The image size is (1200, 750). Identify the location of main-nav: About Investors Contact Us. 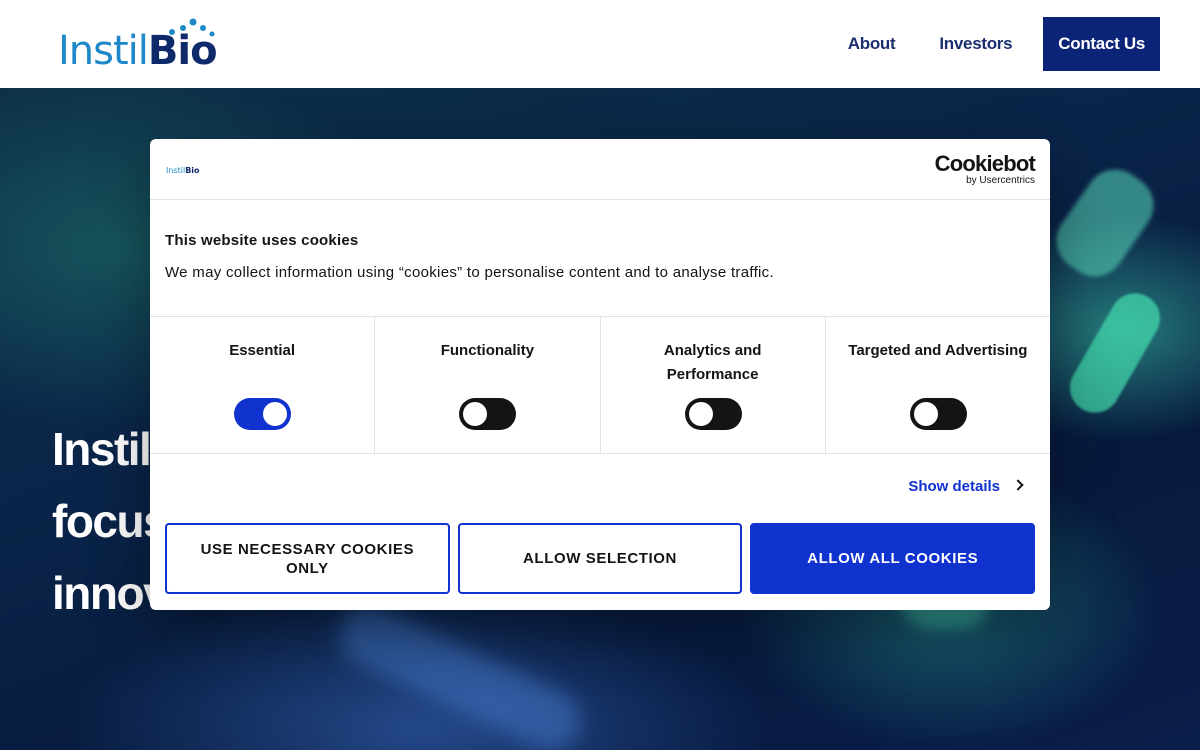
(993, 44).